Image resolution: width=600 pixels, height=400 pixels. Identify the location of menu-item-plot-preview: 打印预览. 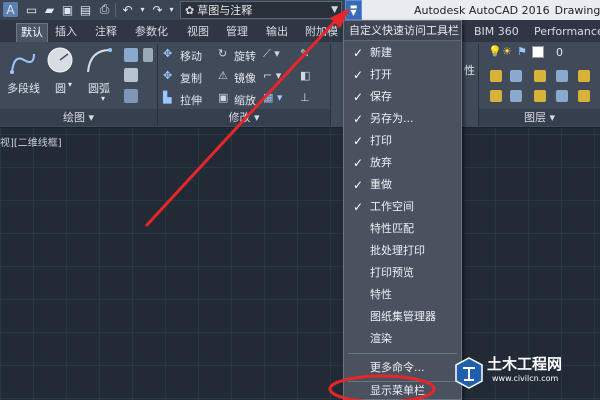
(402, 273).